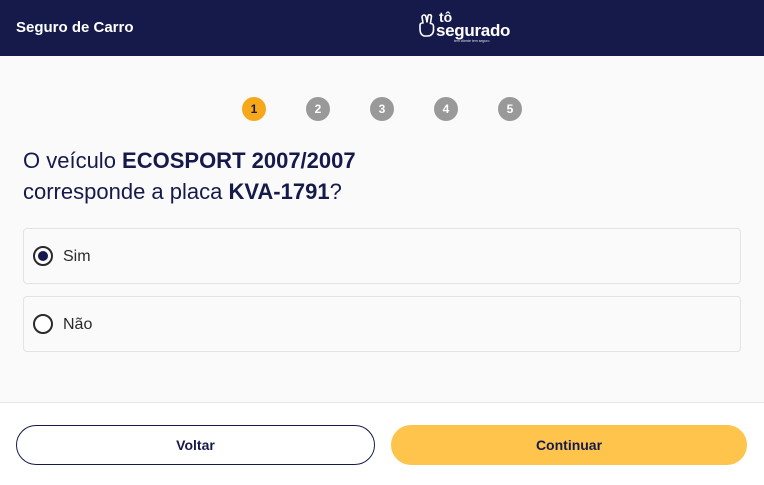  What do you see at coordinates (78, 324) in the screenshot?
I see `option-label-nao: Não` at bounding box center [78, 324].